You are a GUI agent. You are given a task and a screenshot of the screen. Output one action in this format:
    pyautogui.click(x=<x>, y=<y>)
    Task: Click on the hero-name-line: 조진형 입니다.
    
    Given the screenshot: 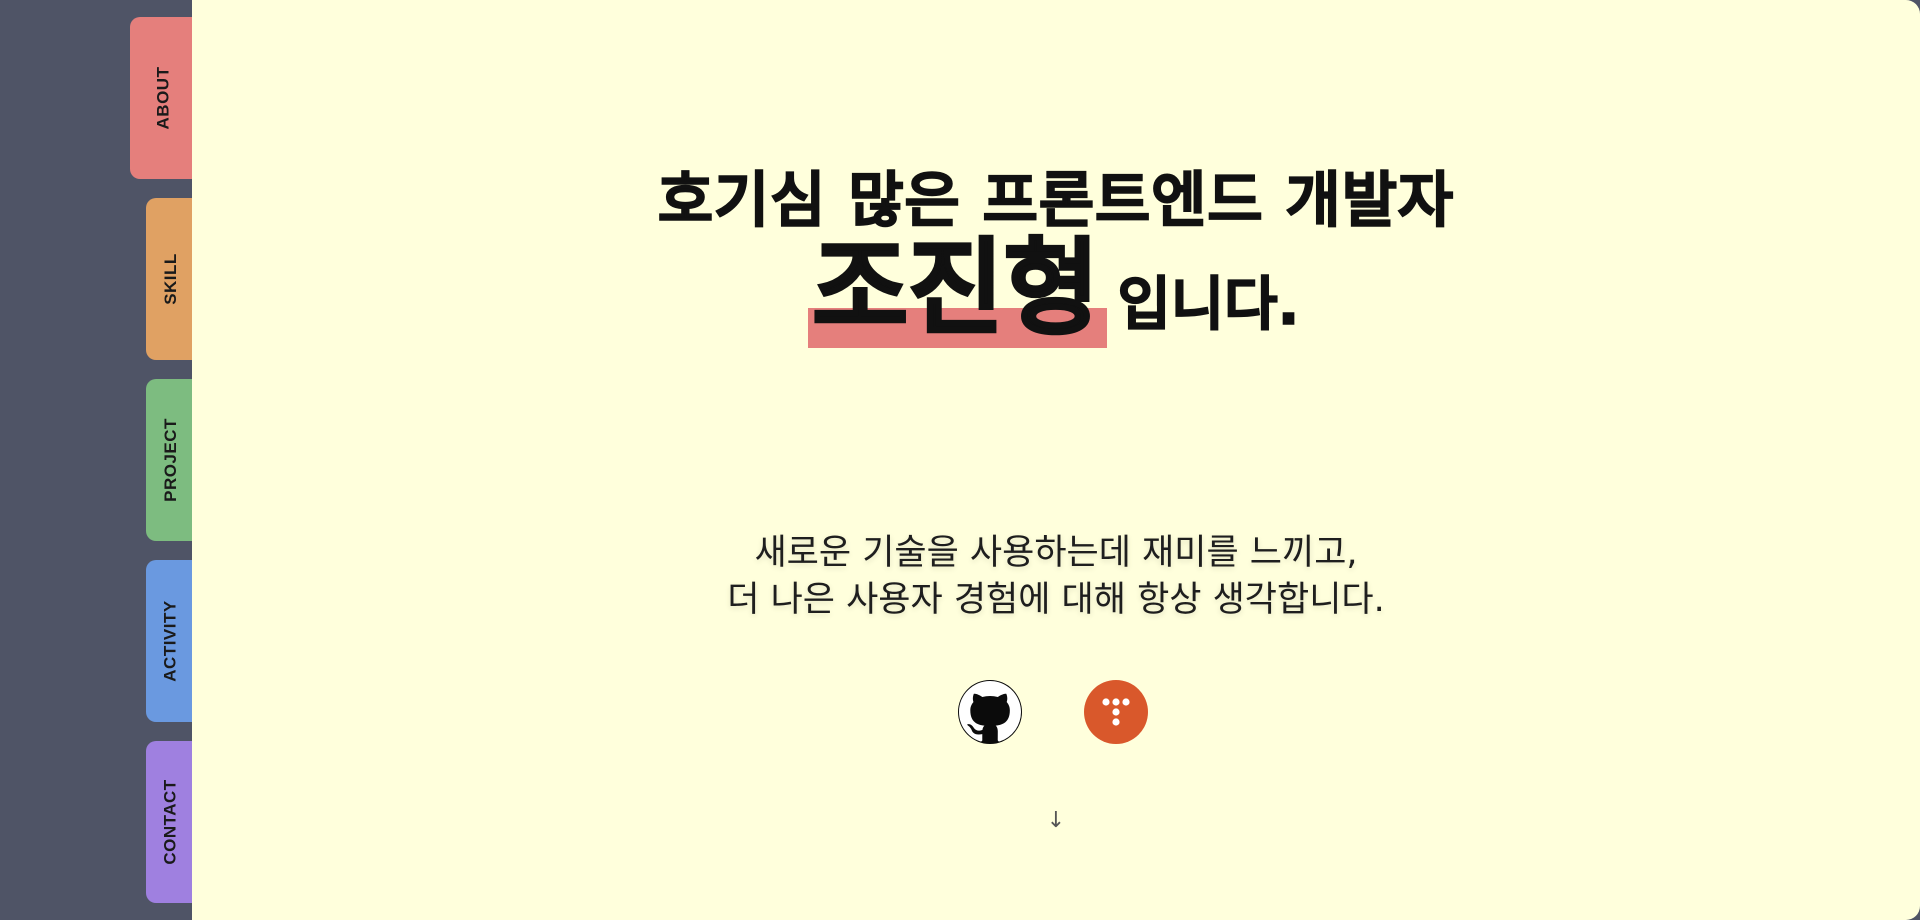 What is the action you would take?
    pyautogui.click(x=1056, y=291)
    